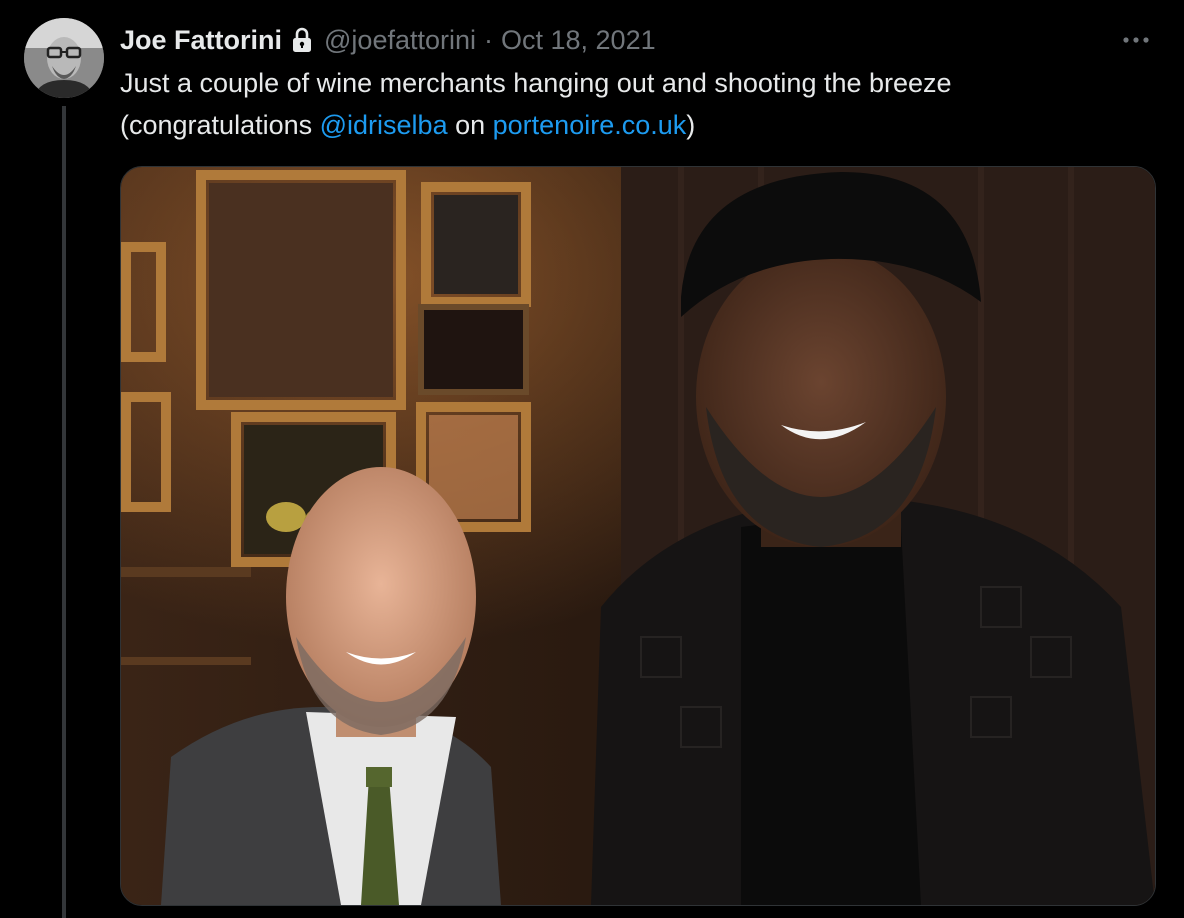 The image size is (1184, 918). I want to click on mention-link: @idriselba, so click(384, 125).